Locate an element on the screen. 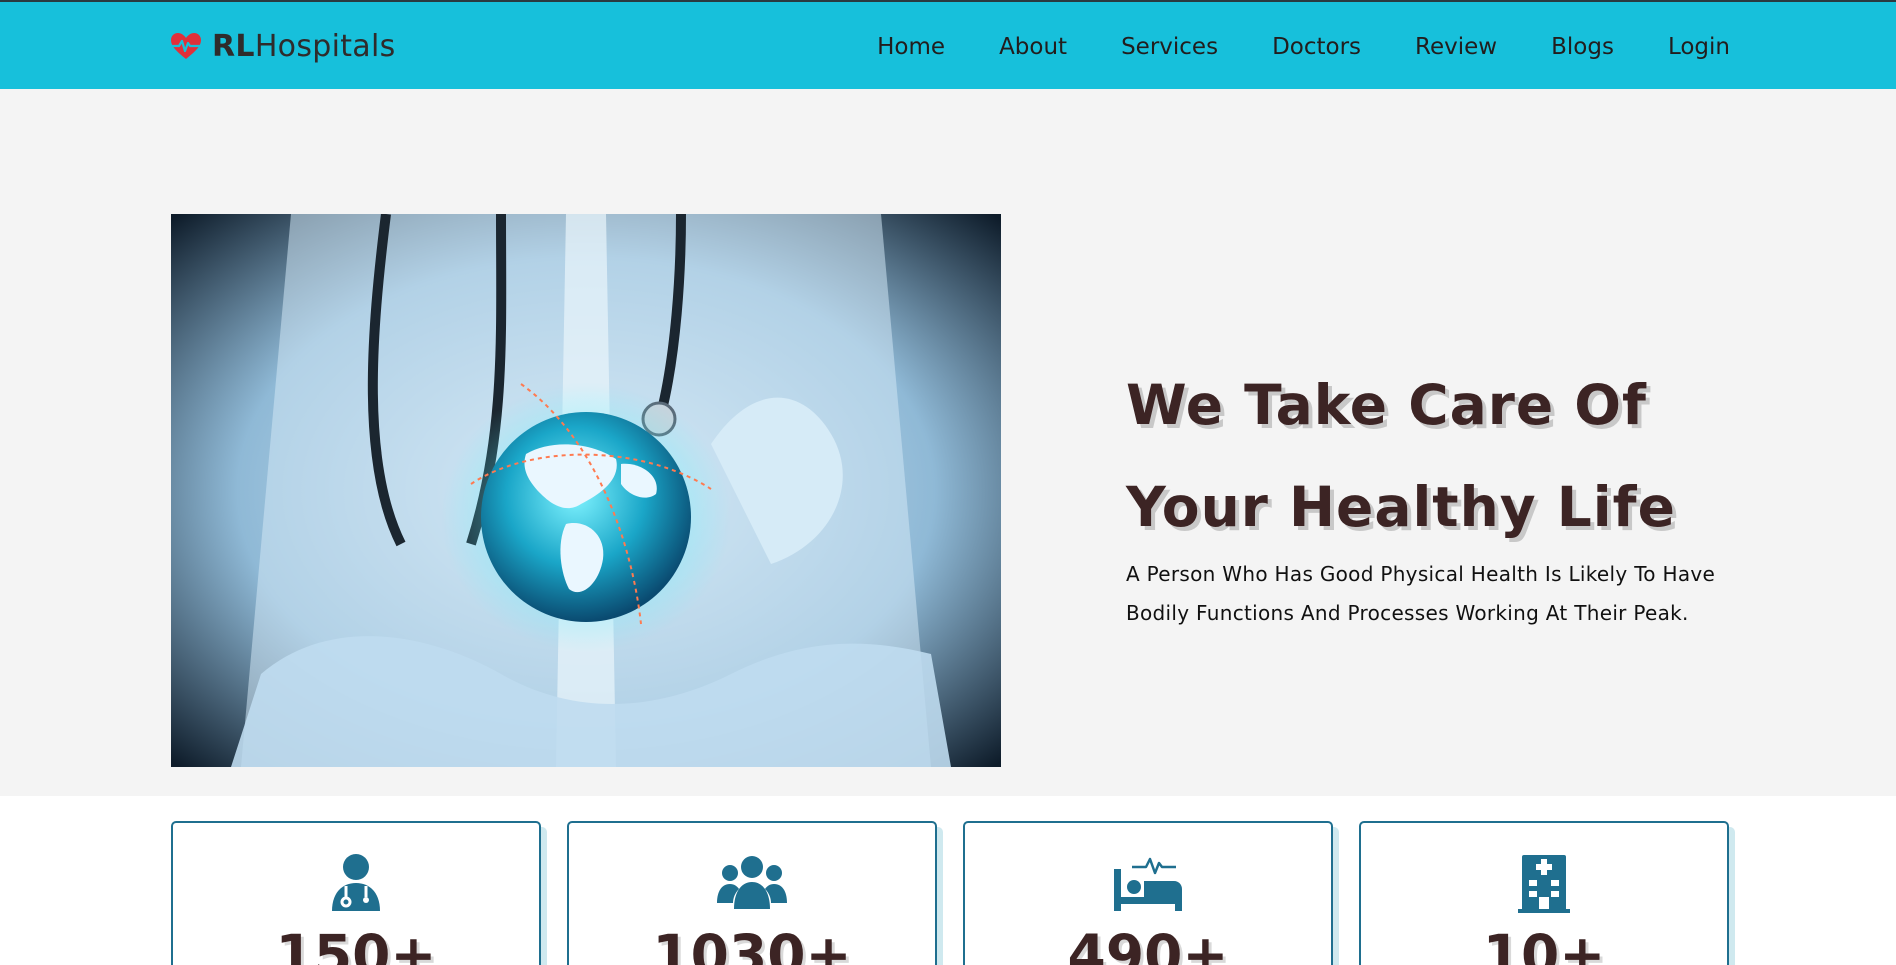  stat-card-hospitals: 10+ is located at coordinates (1544, 893).